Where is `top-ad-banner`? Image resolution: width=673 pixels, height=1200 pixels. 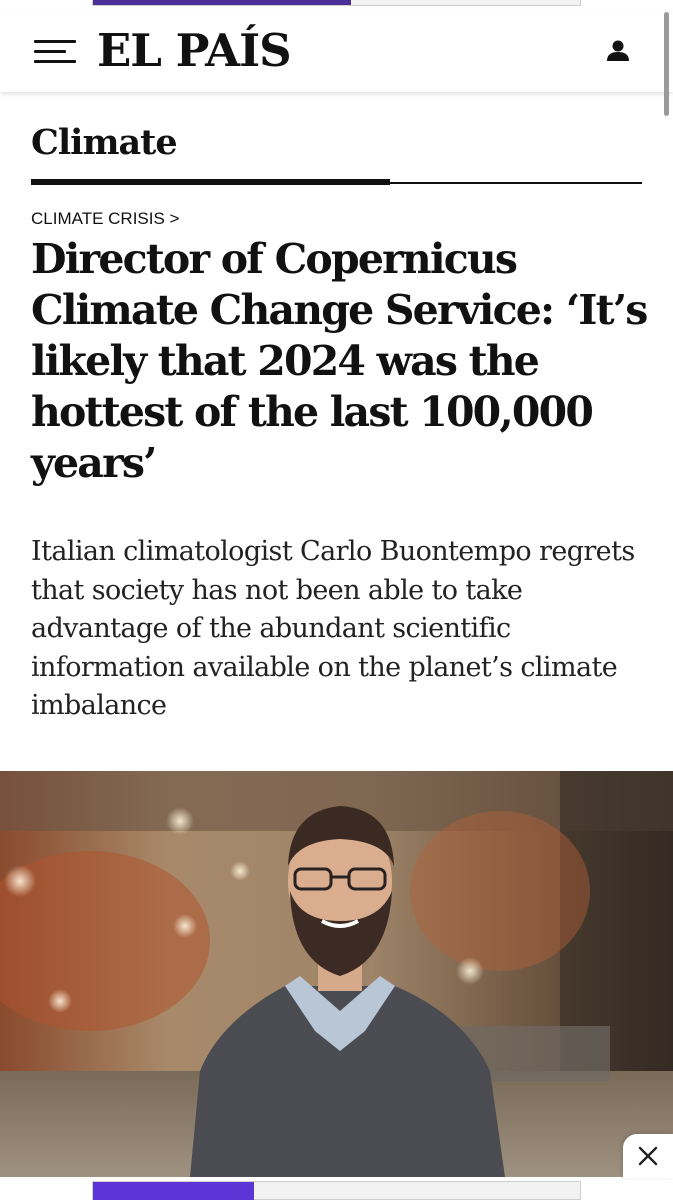 top-ad-banner is located at coordinates (336, 3).